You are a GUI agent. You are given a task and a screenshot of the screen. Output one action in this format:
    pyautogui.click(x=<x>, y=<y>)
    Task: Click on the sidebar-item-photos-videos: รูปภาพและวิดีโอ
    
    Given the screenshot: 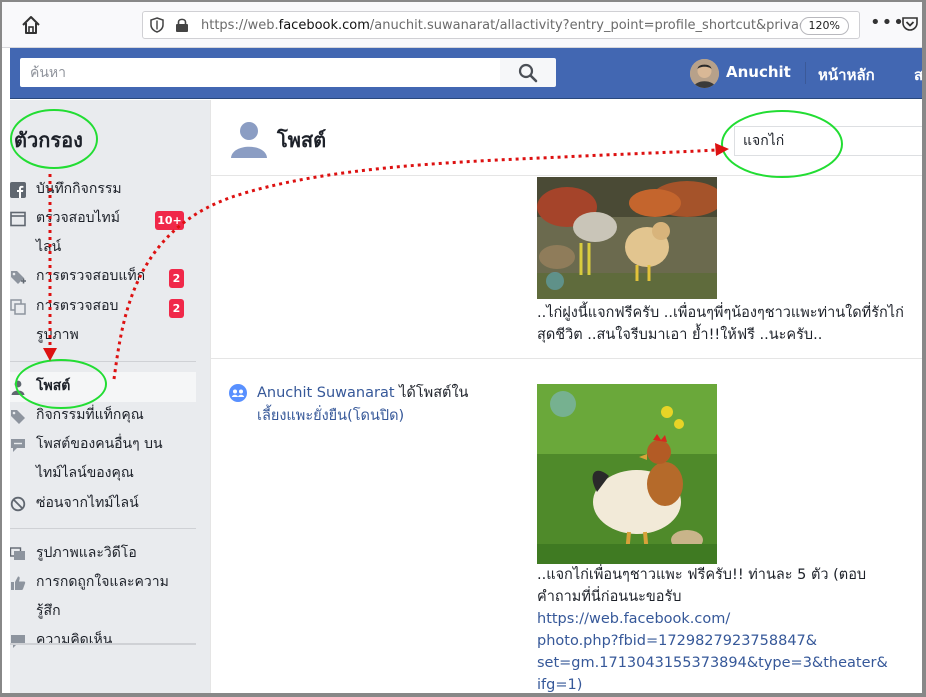 What is the action you would take?
    pyautogui.click(x=105, y=553)
    